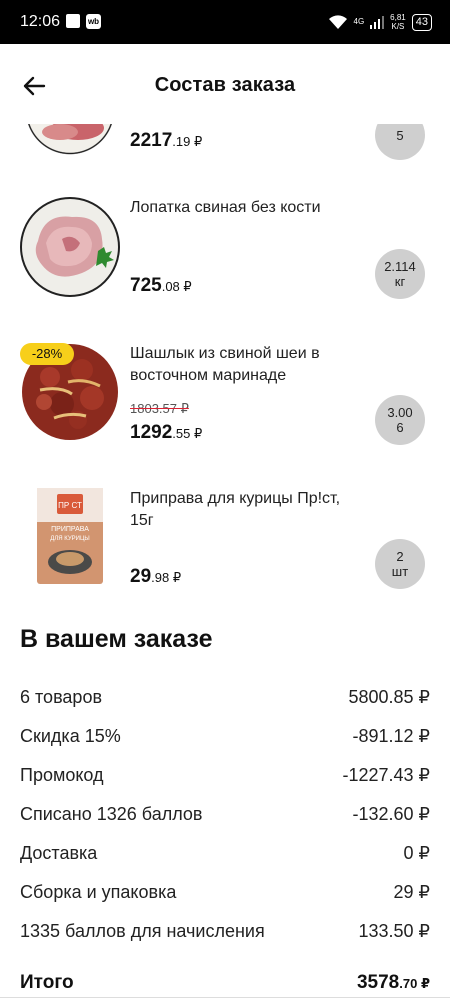 The width and height of the screenshot is (450, 1000). I want to click on product-image: ПР СТ ПРИПРАВА ДЛЯ КУРИЦЫ, so click(70, 536).